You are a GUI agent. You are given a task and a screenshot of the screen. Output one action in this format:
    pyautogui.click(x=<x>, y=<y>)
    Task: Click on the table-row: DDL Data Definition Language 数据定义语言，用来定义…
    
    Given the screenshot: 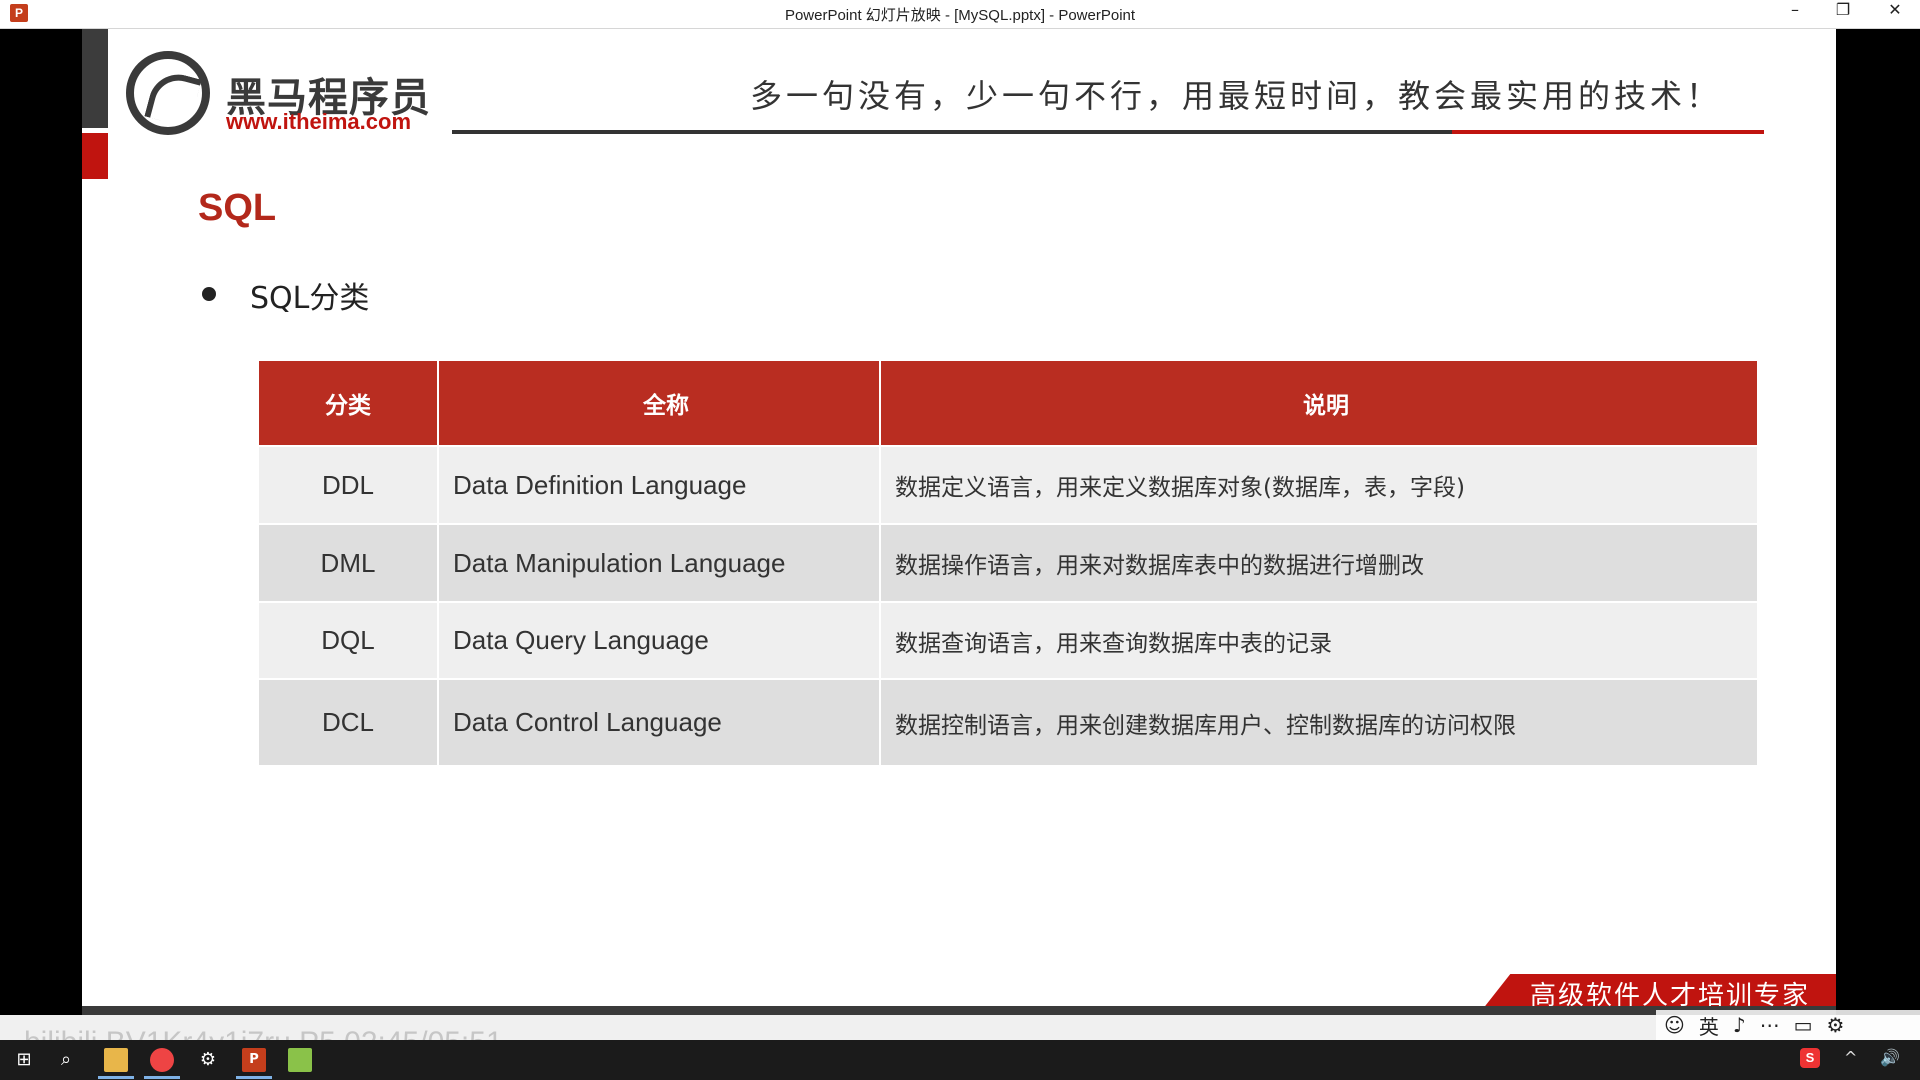 What is the action you would take?
    pyautogui.click(x=1008, y=484)
    